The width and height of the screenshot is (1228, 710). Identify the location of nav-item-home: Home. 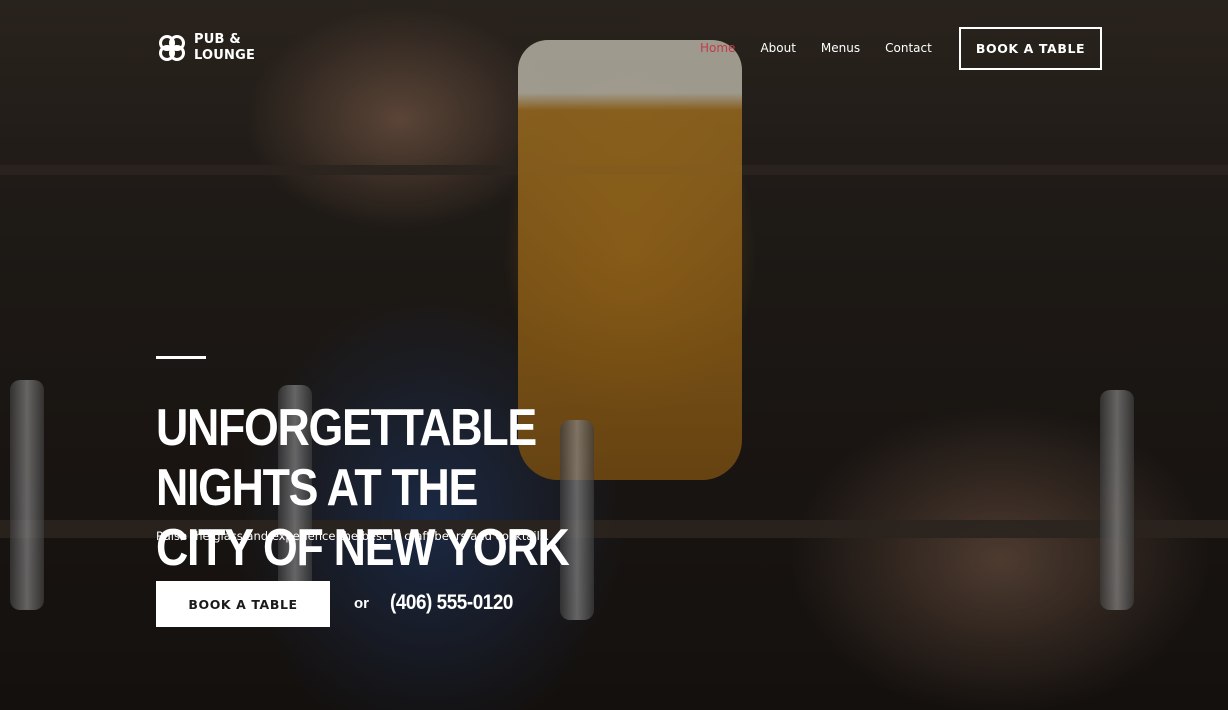
(717, 48).